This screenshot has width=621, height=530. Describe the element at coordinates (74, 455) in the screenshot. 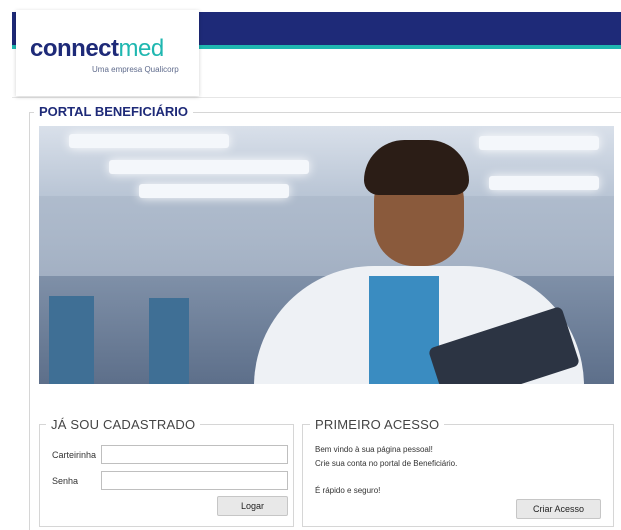

I see `card-number-label: Carteirinha` at that location.